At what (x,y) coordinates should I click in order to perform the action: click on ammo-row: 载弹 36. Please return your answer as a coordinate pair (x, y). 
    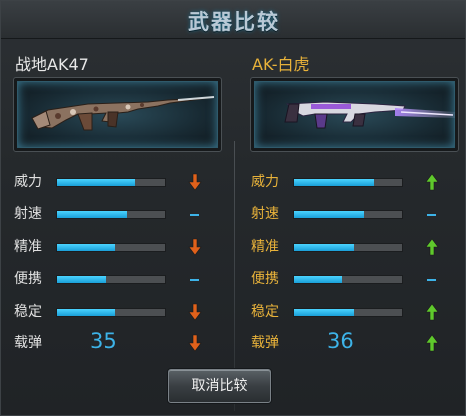
    Looking at the image, I should click on (351, 341).